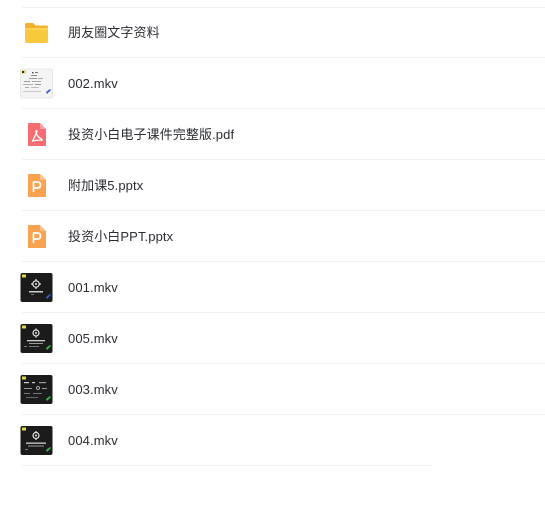  Describe the element at coordinates (272, 440) in the screenshot. I see `file-row-video: 004.mkv` at that location.